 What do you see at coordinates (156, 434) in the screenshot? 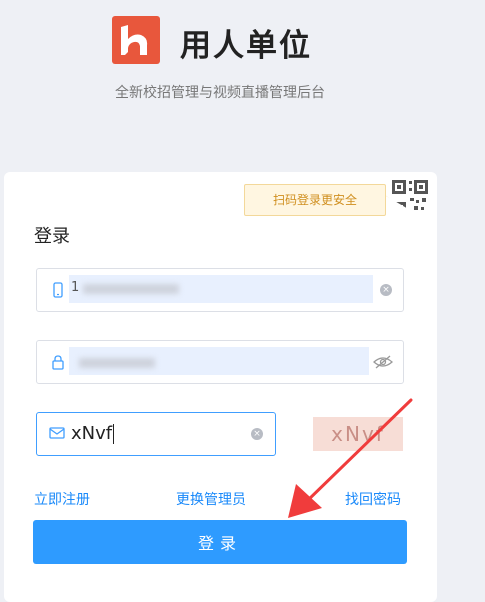
I see `captcha-field: xNvf ×` at bounding box center [156, 434].